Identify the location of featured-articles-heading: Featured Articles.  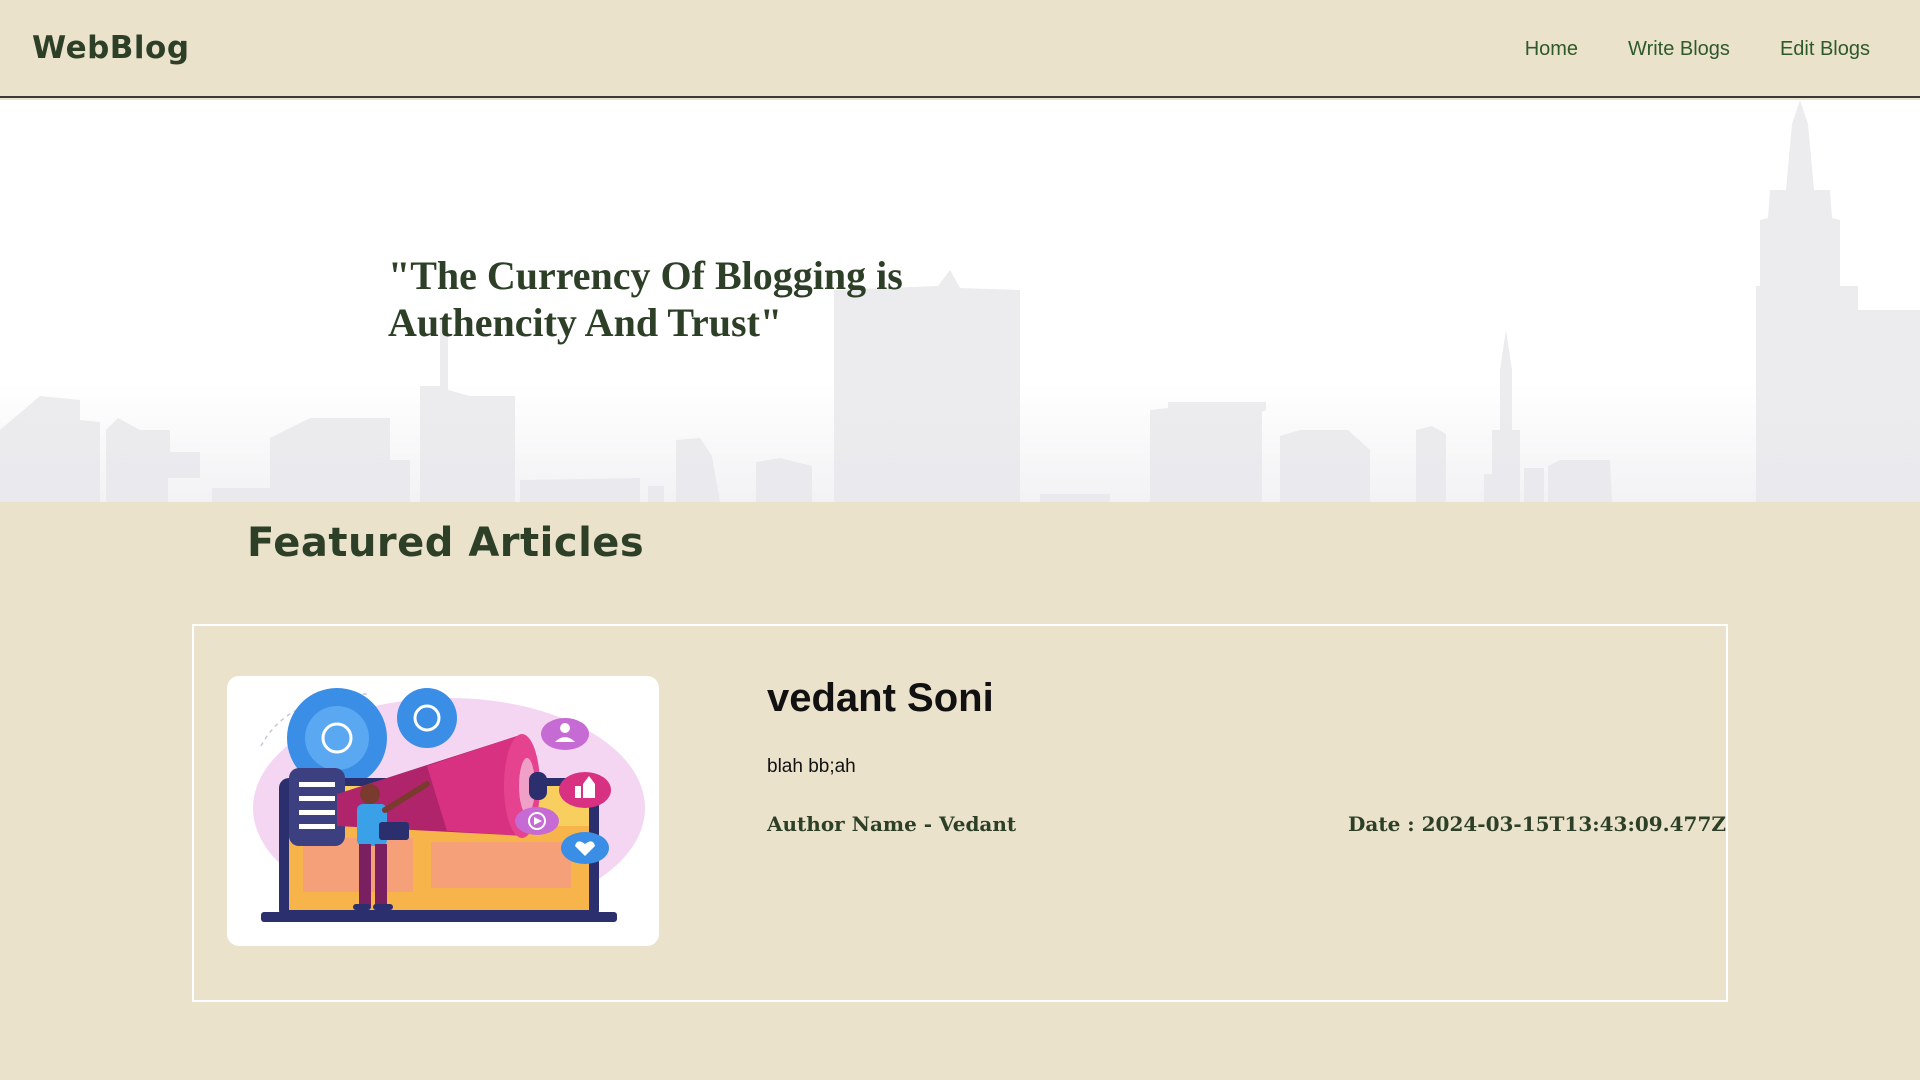
(446, 543).